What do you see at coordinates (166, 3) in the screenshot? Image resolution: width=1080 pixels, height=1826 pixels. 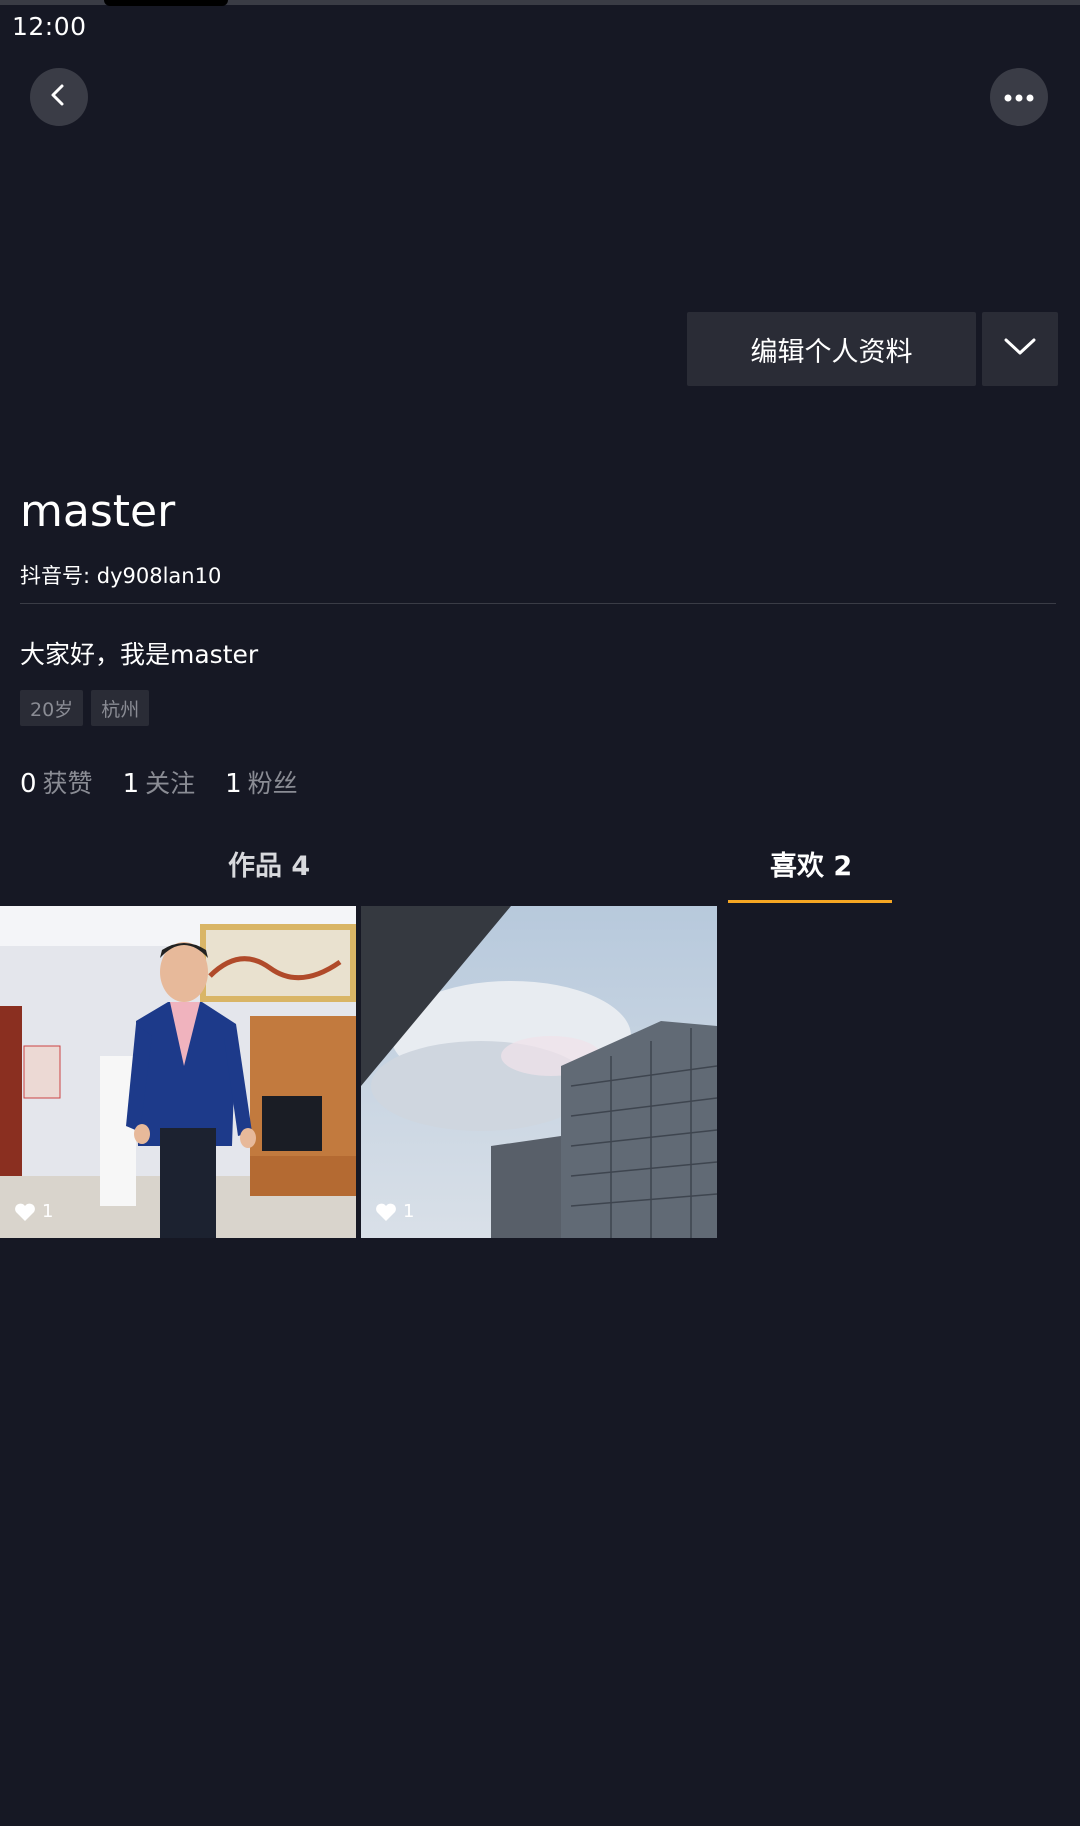 I see `camera-notch` at bounding box center [166, 3].